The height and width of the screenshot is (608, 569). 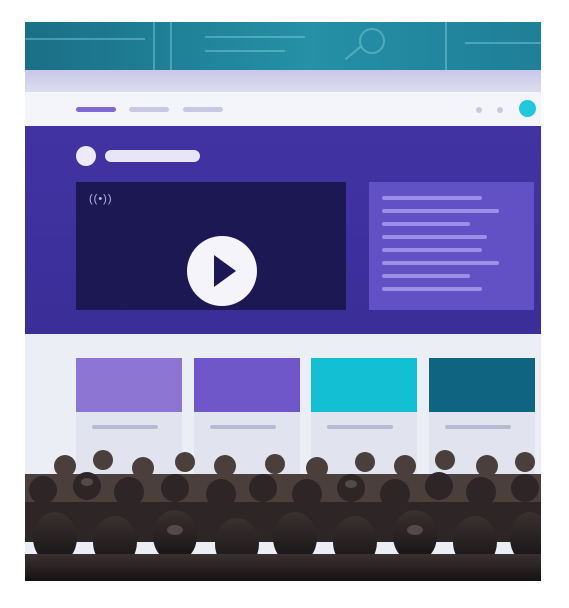 I want to click on description-panel, so click(x=451, y=246).